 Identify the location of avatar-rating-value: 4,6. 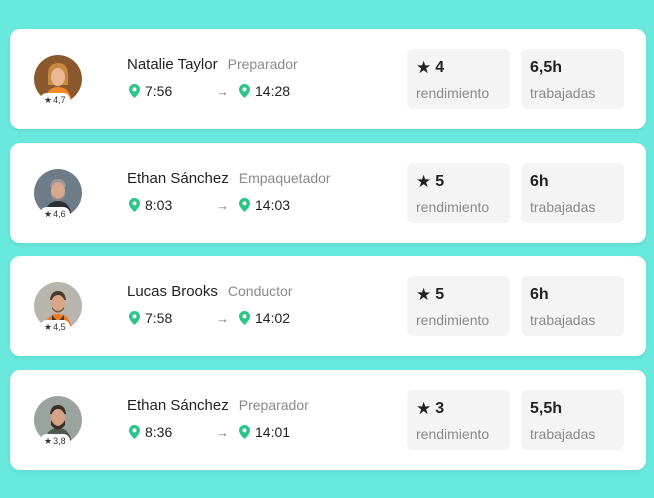
(59, 214).